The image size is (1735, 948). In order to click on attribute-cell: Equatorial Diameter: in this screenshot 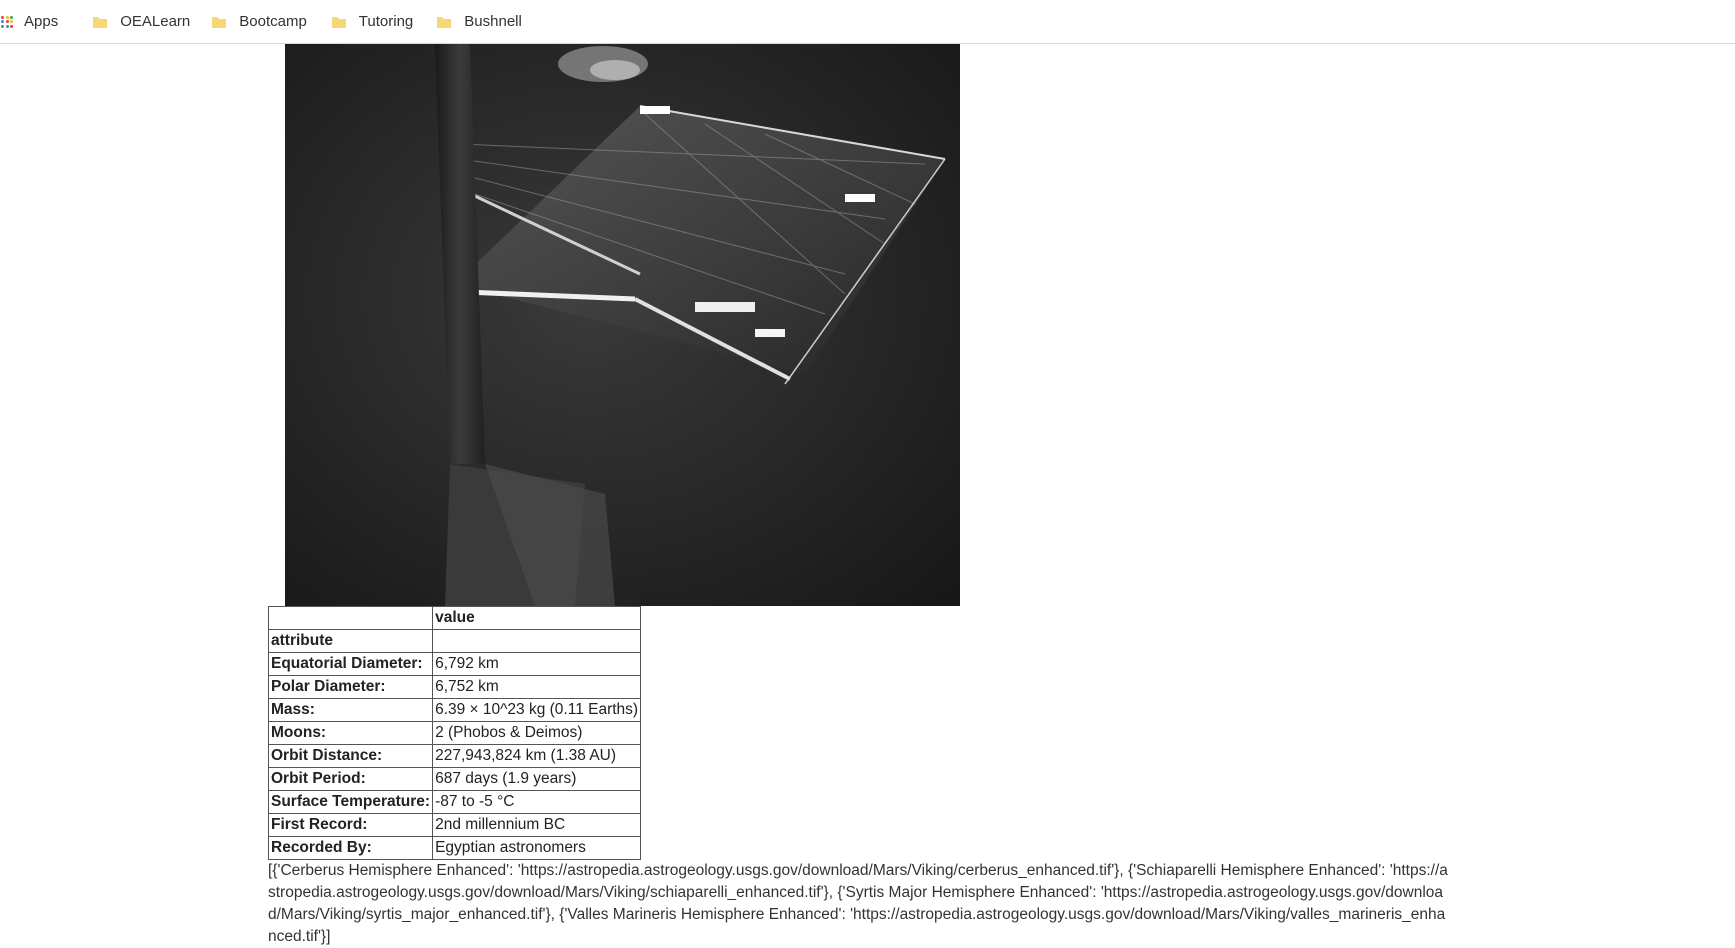, I will do `click(350, 664)`.